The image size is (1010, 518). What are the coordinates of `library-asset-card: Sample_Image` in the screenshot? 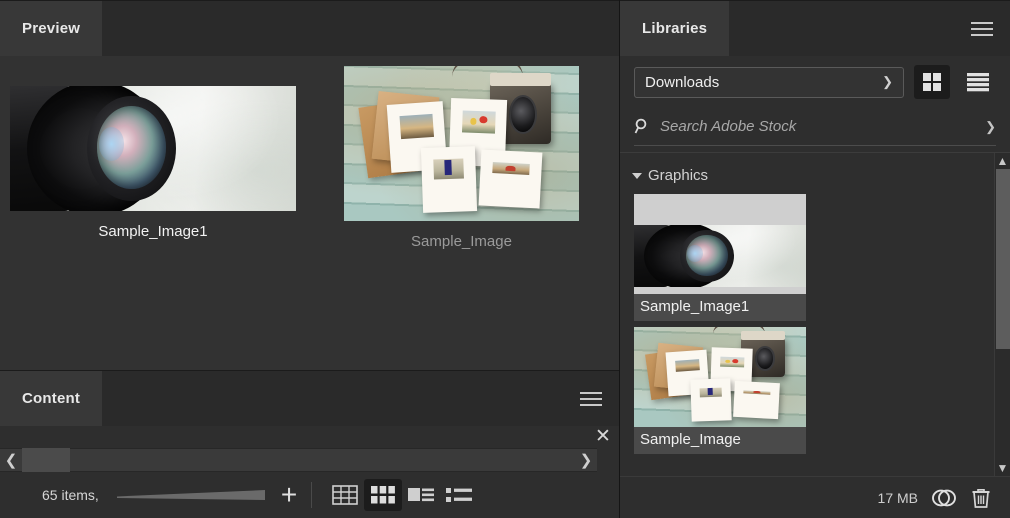 It's located at (720, 390).